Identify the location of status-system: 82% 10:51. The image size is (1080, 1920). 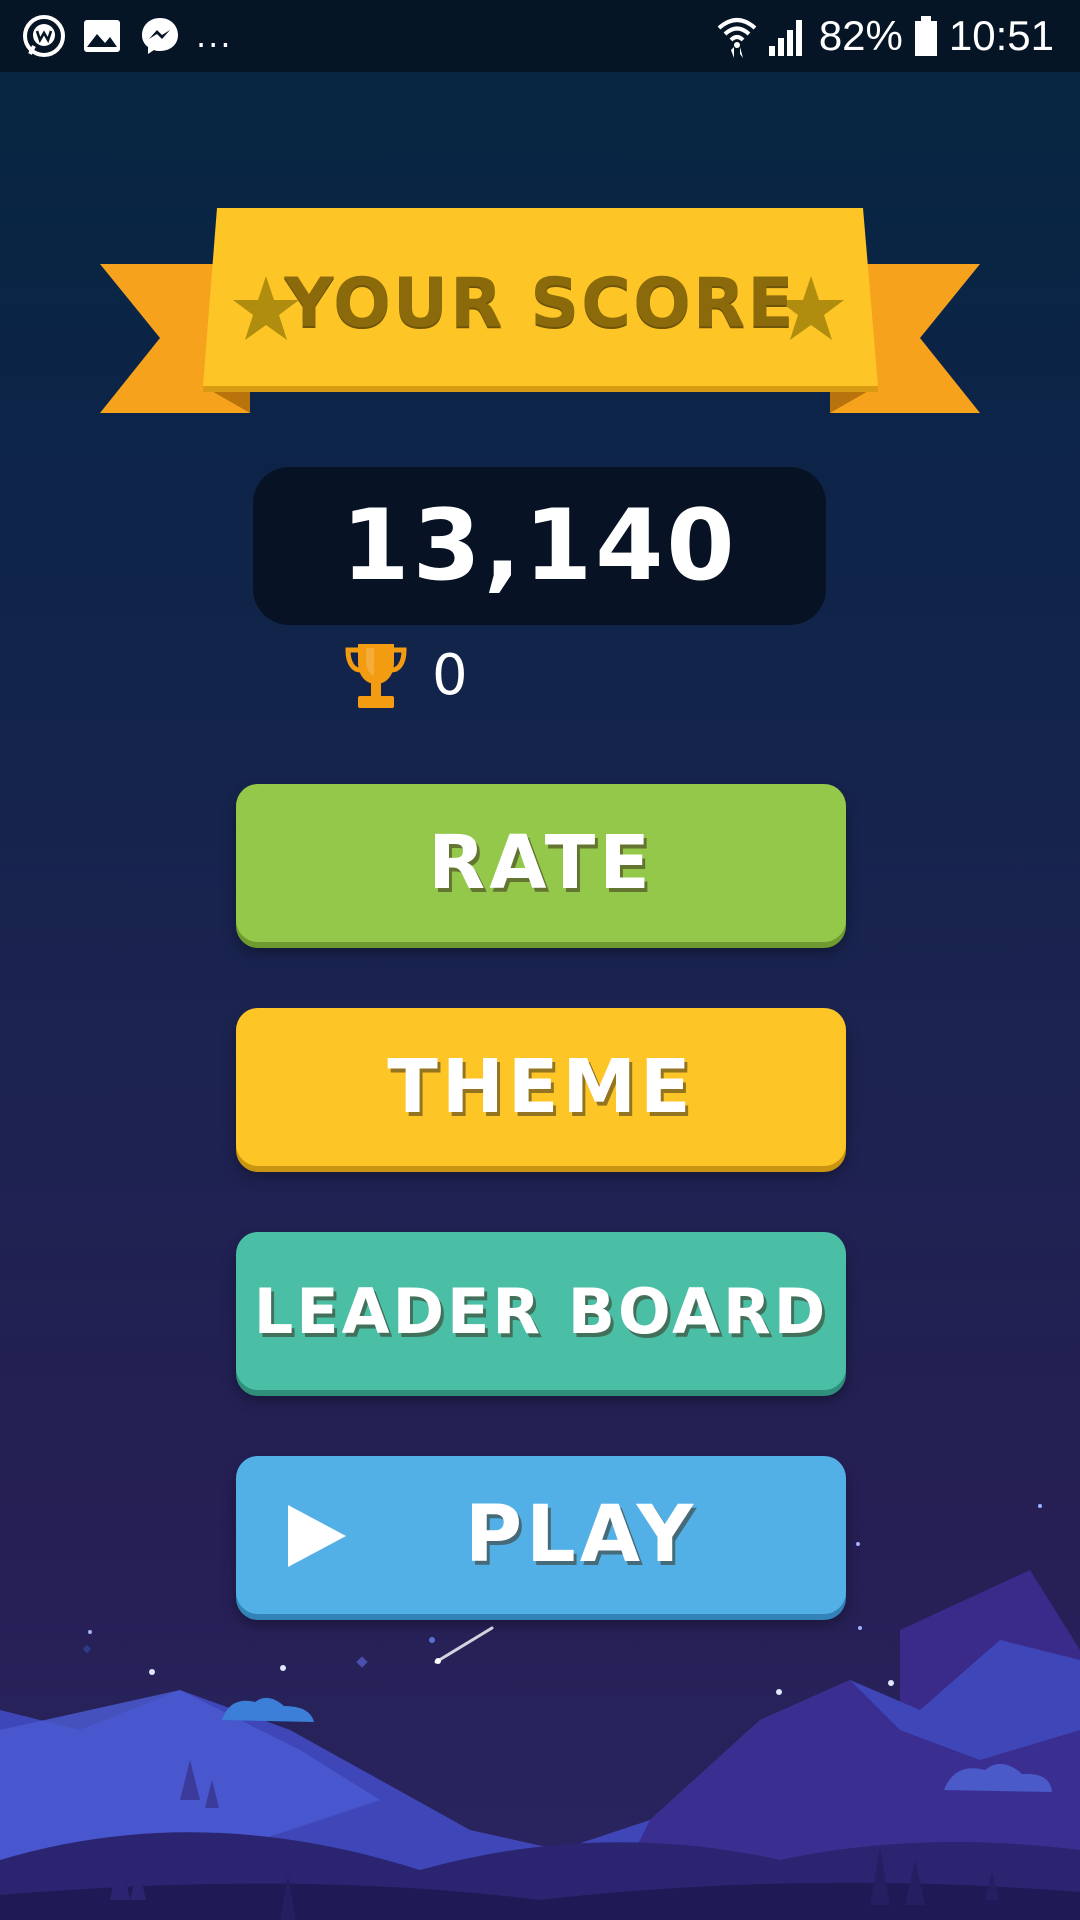
(885, 36).